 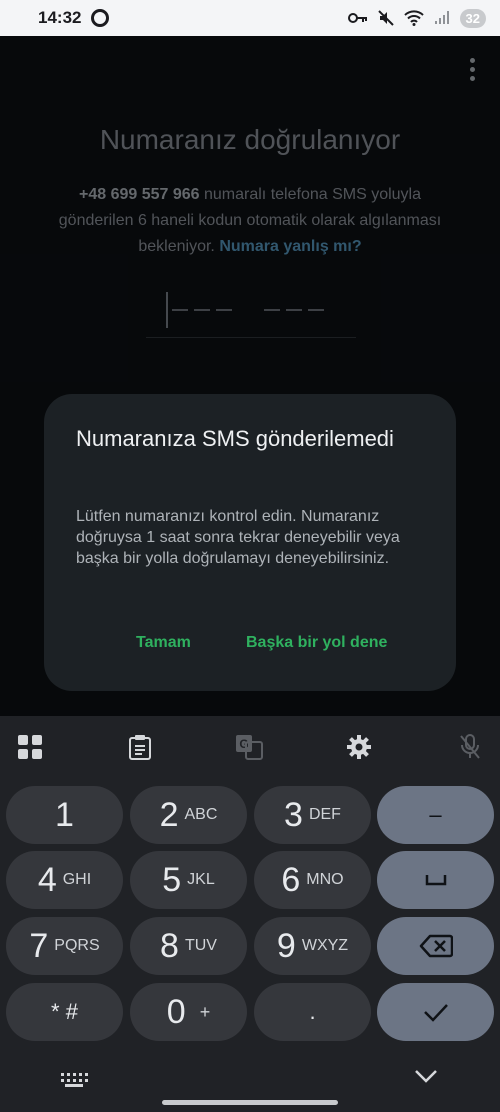 What do you see at coordinates (205, 1011) in the screenshot?
I see `key-plus: +` at bounding box center [205, 1011].